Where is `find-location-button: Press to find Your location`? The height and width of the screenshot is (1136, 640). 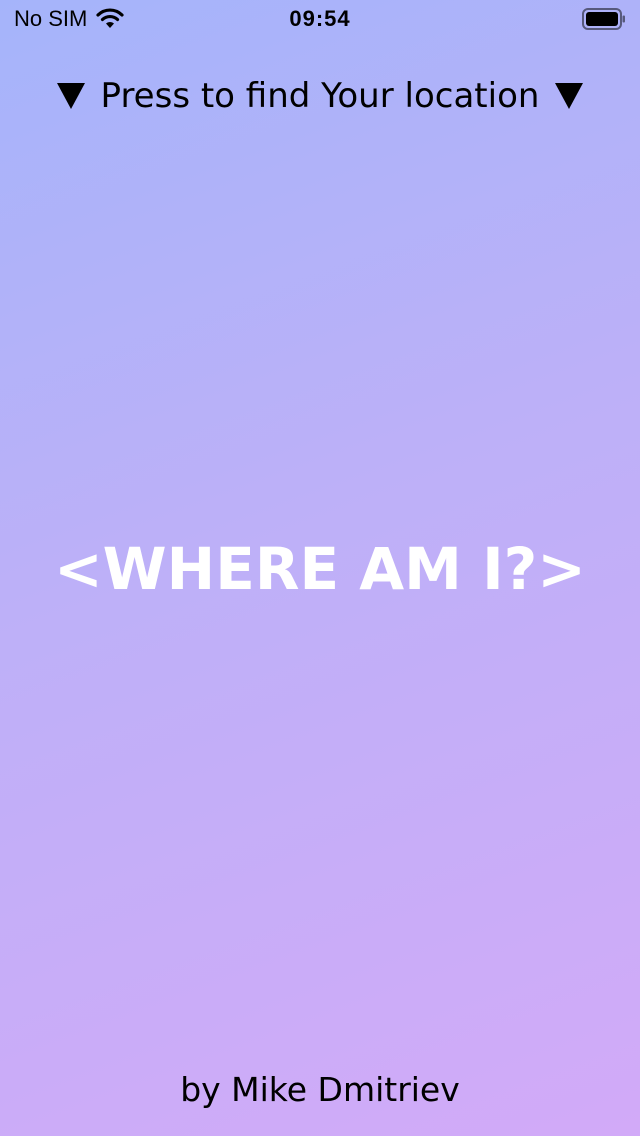
find-location-button: Press to find Your location is located at coordinates (320, 96).